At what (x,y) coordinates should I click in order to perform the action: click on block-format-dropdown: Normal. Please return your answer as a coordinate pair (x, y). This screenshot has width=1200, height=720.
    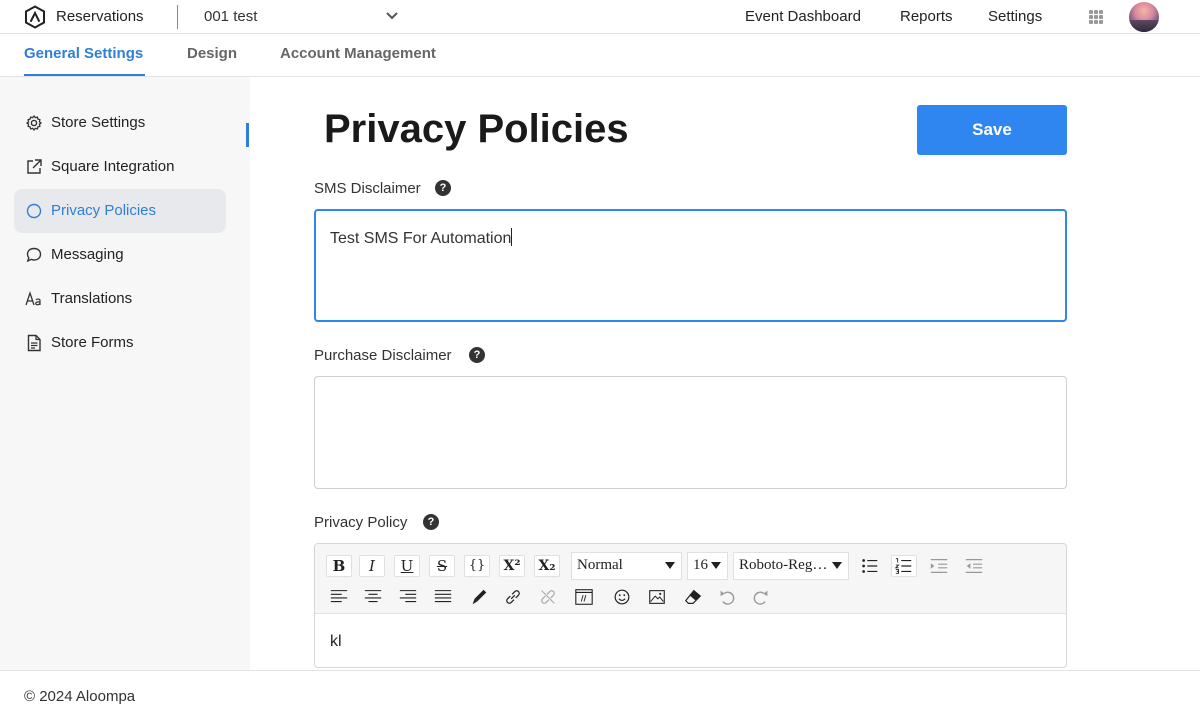
    Looking at the image, I should click on (626, 566).